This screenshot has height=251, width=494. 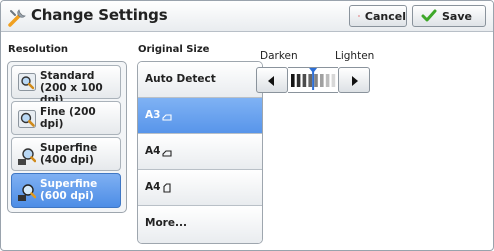 I want to click on original-size-heading: Original Size, so click(x=174, y=49).